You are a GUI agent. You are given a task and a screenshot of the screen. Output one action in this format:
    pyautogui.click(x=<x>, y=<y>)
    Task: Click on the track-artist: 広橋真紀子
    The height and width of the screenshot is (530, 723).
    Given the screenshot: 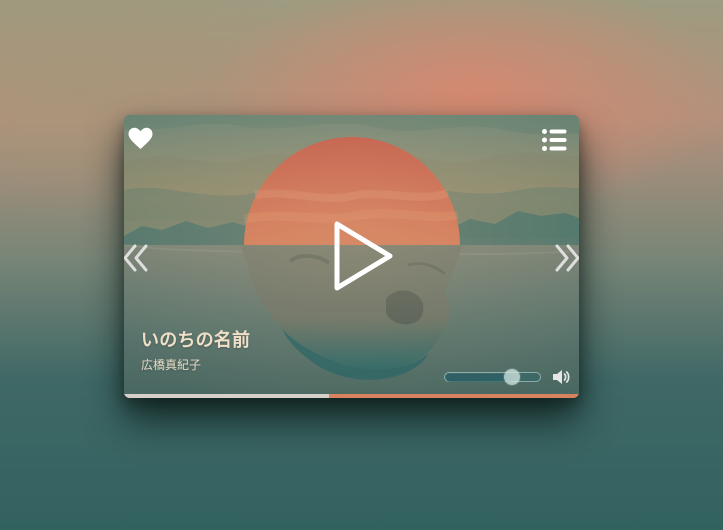 What is the action you would take?
    pyautogui.click(x=171, y=365)
    